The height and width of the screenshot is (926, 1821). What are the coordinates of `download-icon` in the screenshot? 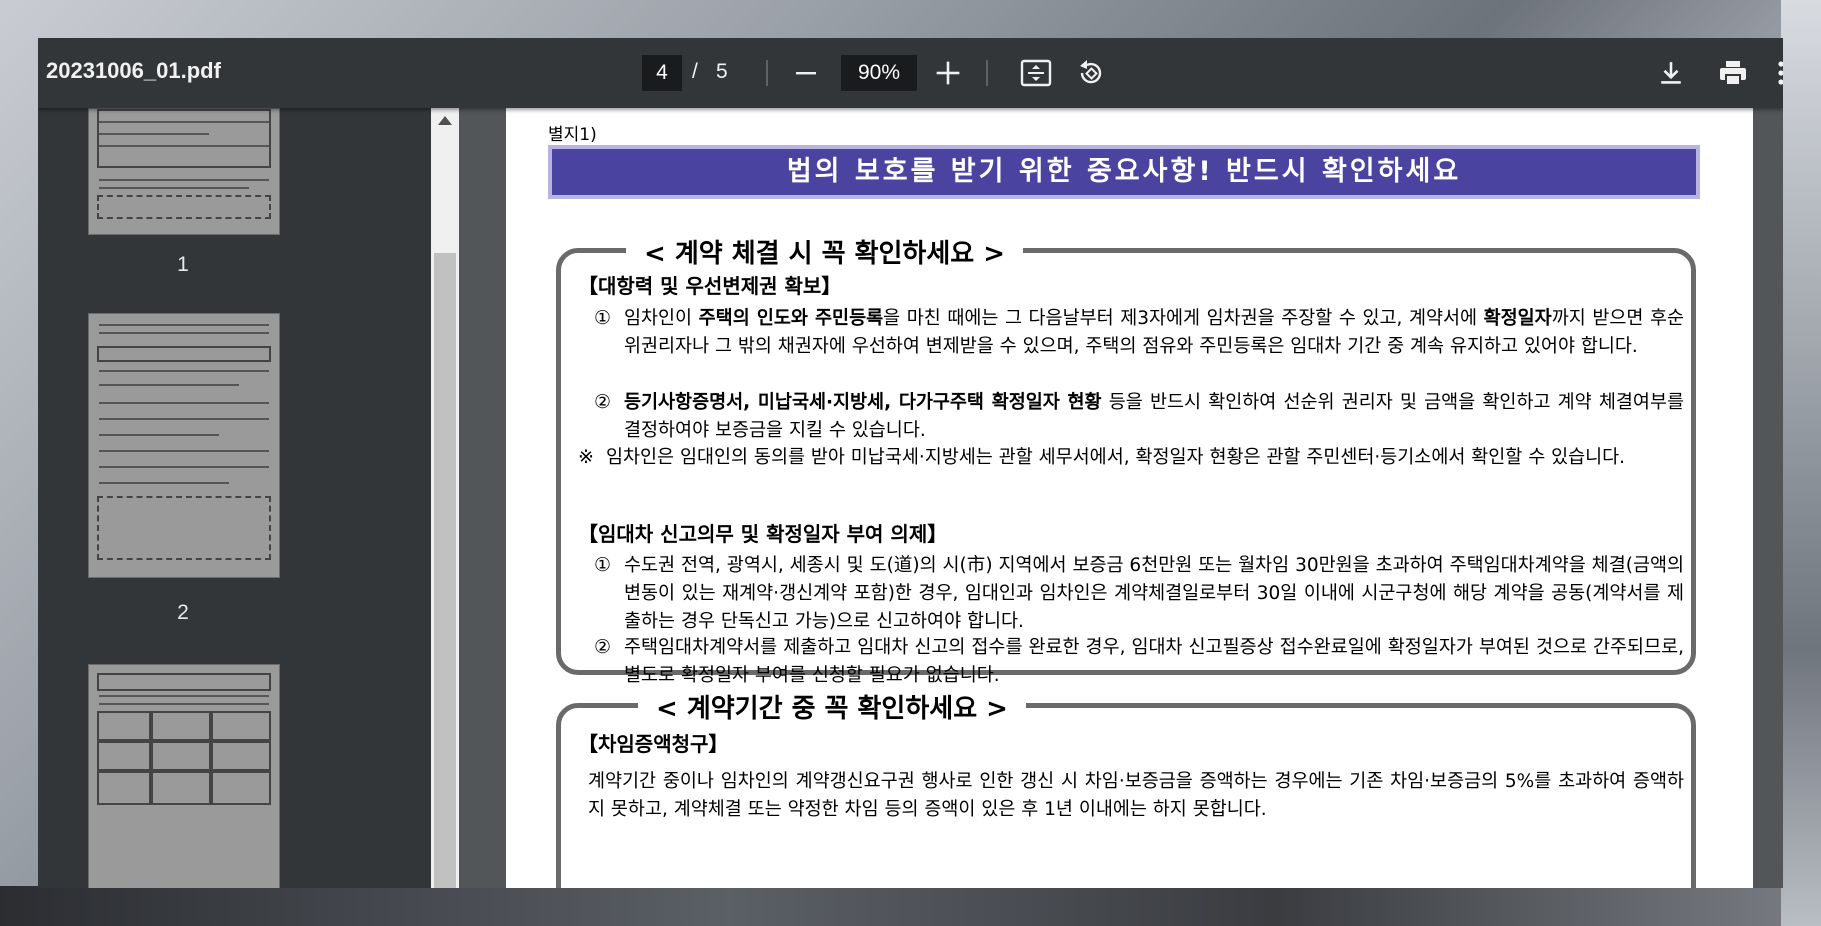 It's located at (1671, 73).